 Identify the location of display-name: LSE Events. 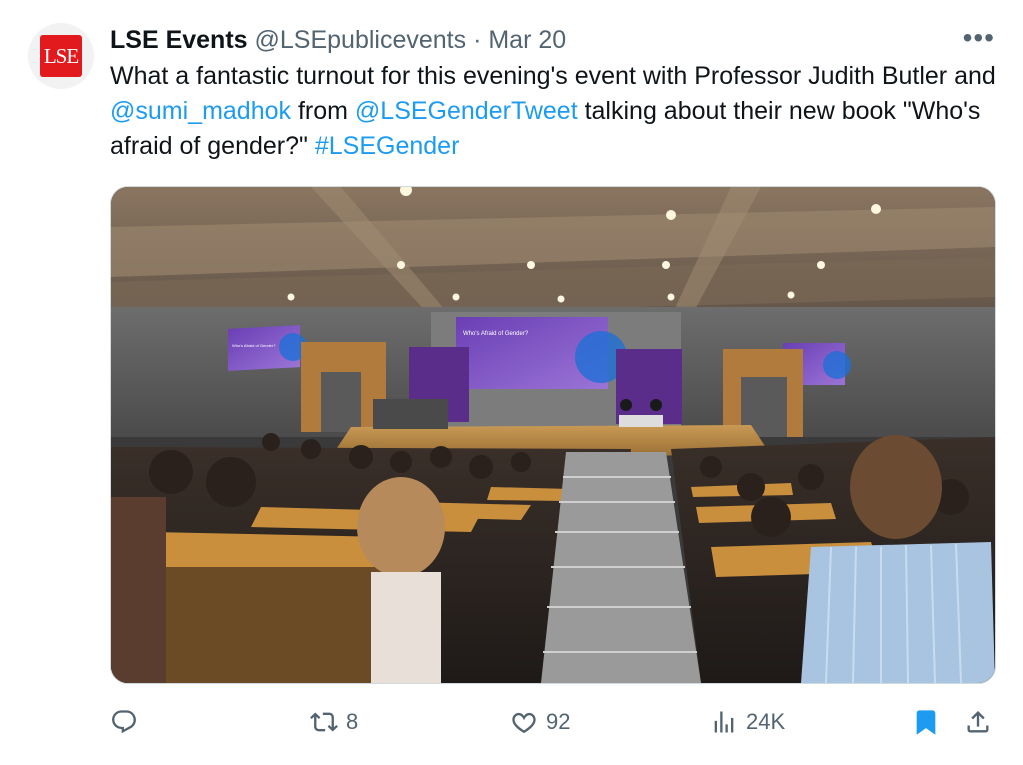
(179, 40).